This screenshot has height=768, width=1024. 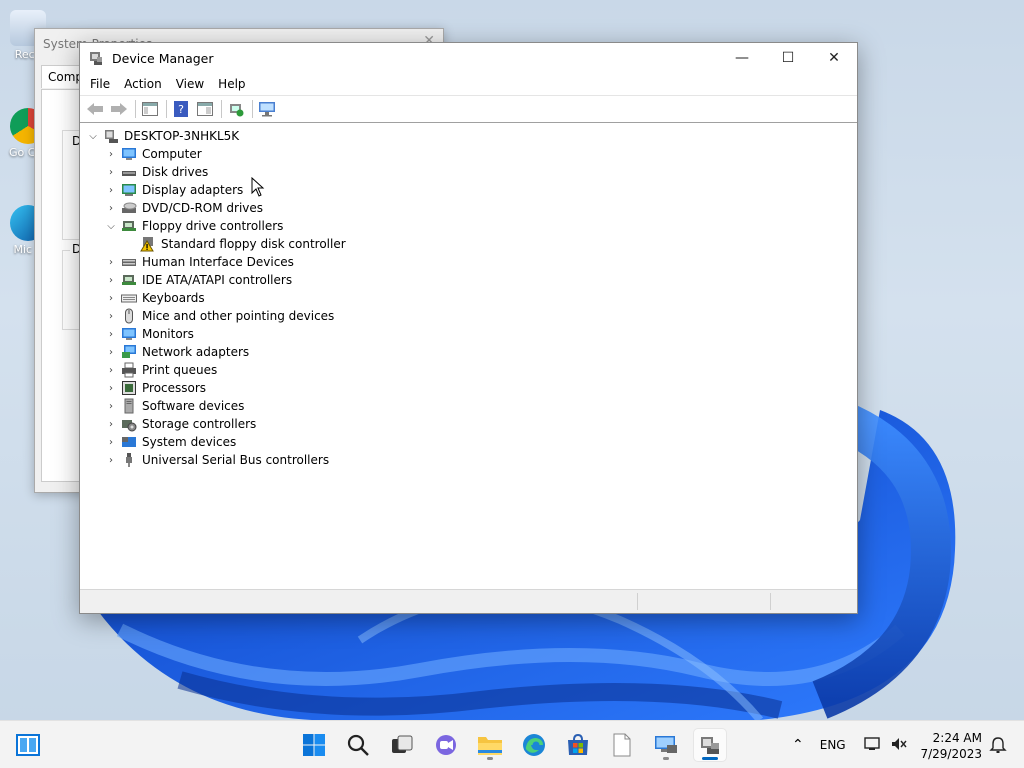 What do you see at coordinates (490, 745) in the screenshot?
I see `file-explorer-icon` at bounding box center [490, 745].